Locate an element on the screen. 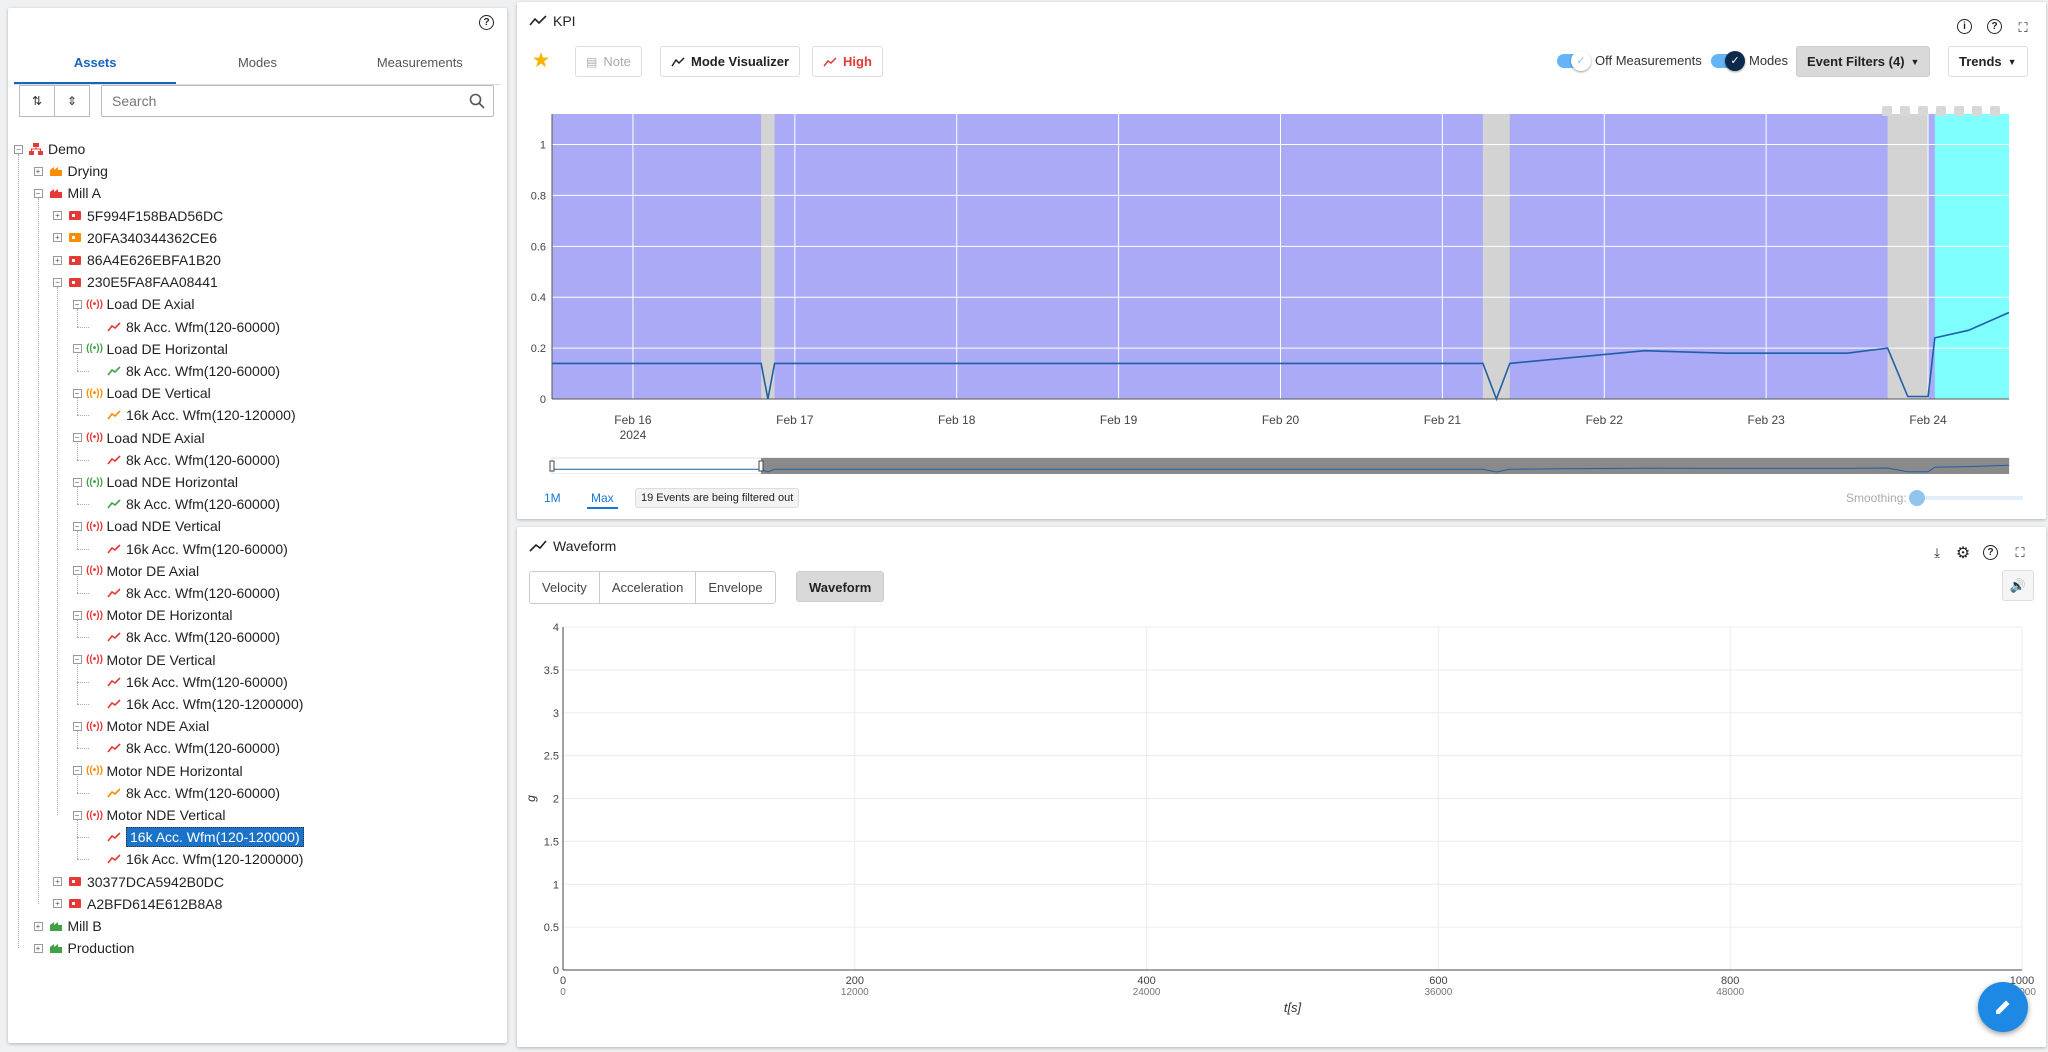  tree-node: + Drying is located at coordinates (70, 171).